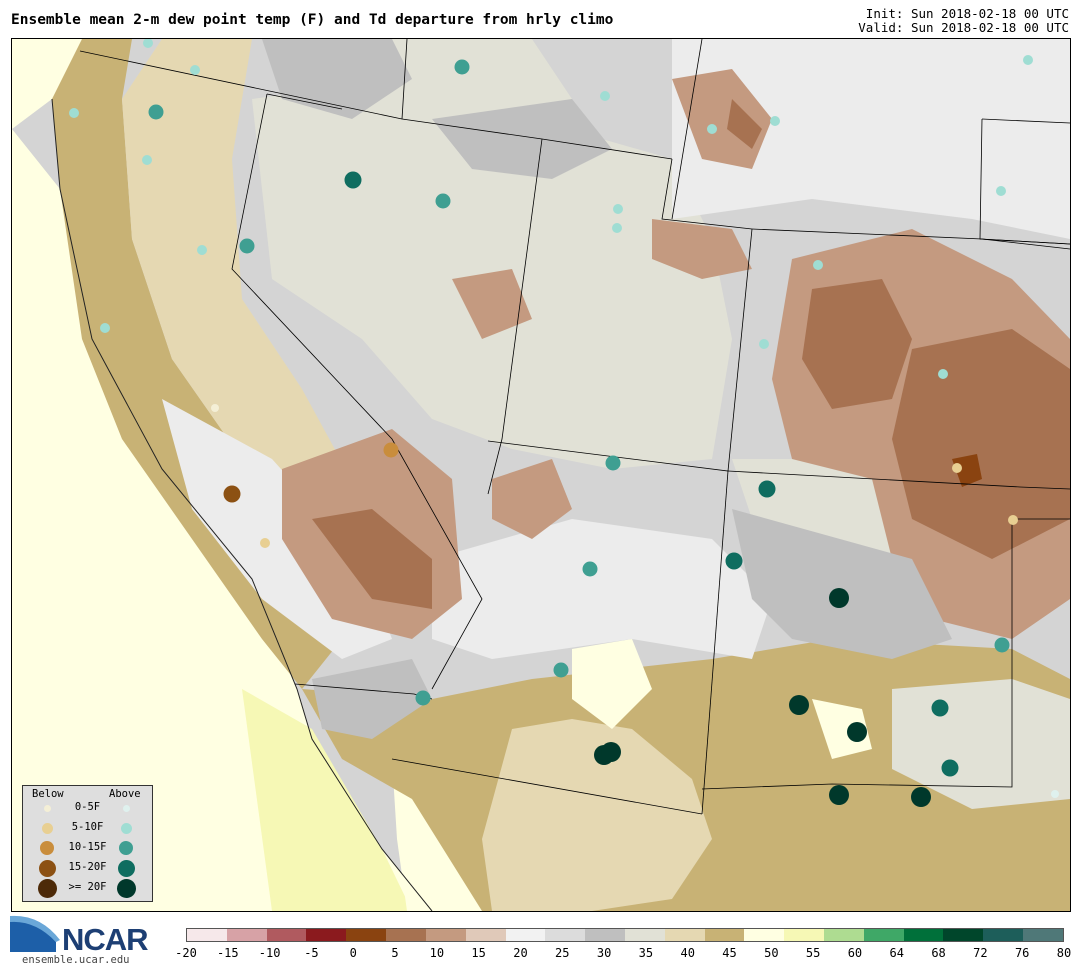 Image resolution: width=1080 pixels, height=973 pixels. I want to click on legend-row: 5-10F, so click(87, 828).